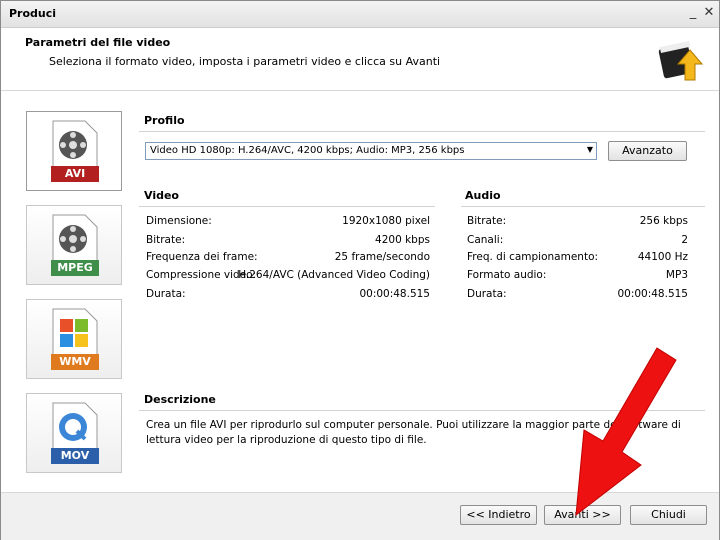 The image size is (720, 540). I want to click on audio-label: Formato audio:, so click(507, 275).